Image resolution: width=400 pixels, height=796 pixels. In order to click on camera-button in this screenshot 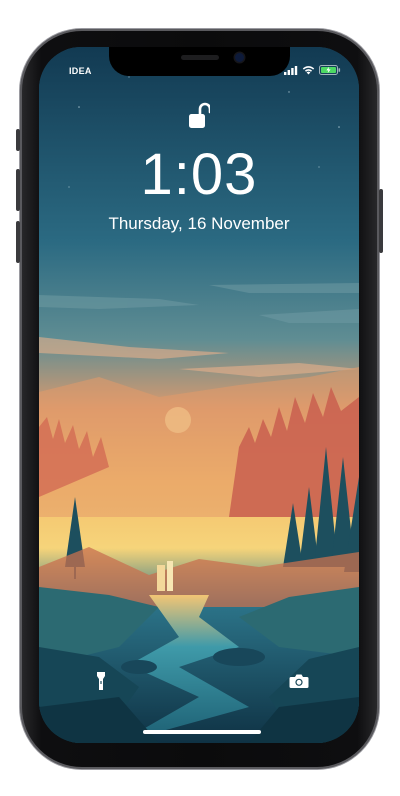, I will do `click(299, 681)`.